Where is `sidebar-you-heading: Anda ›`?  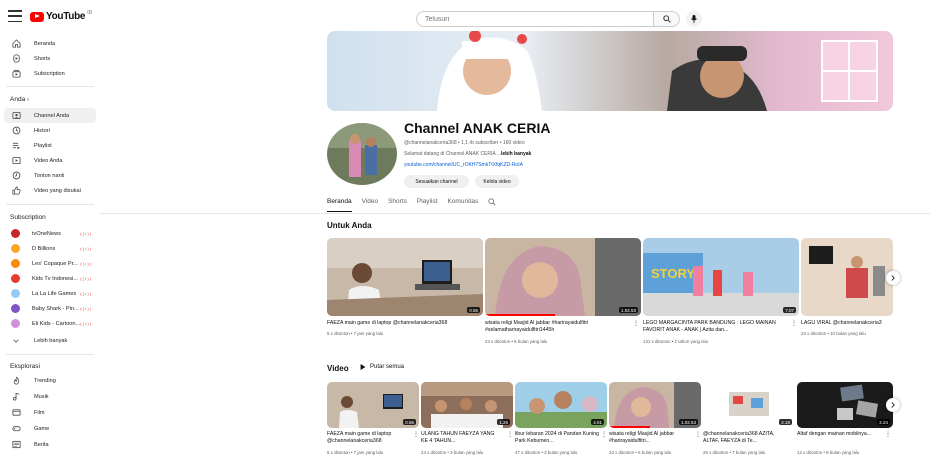 sidebar-you-heading: Anda › is located at coordinates (19, 99).